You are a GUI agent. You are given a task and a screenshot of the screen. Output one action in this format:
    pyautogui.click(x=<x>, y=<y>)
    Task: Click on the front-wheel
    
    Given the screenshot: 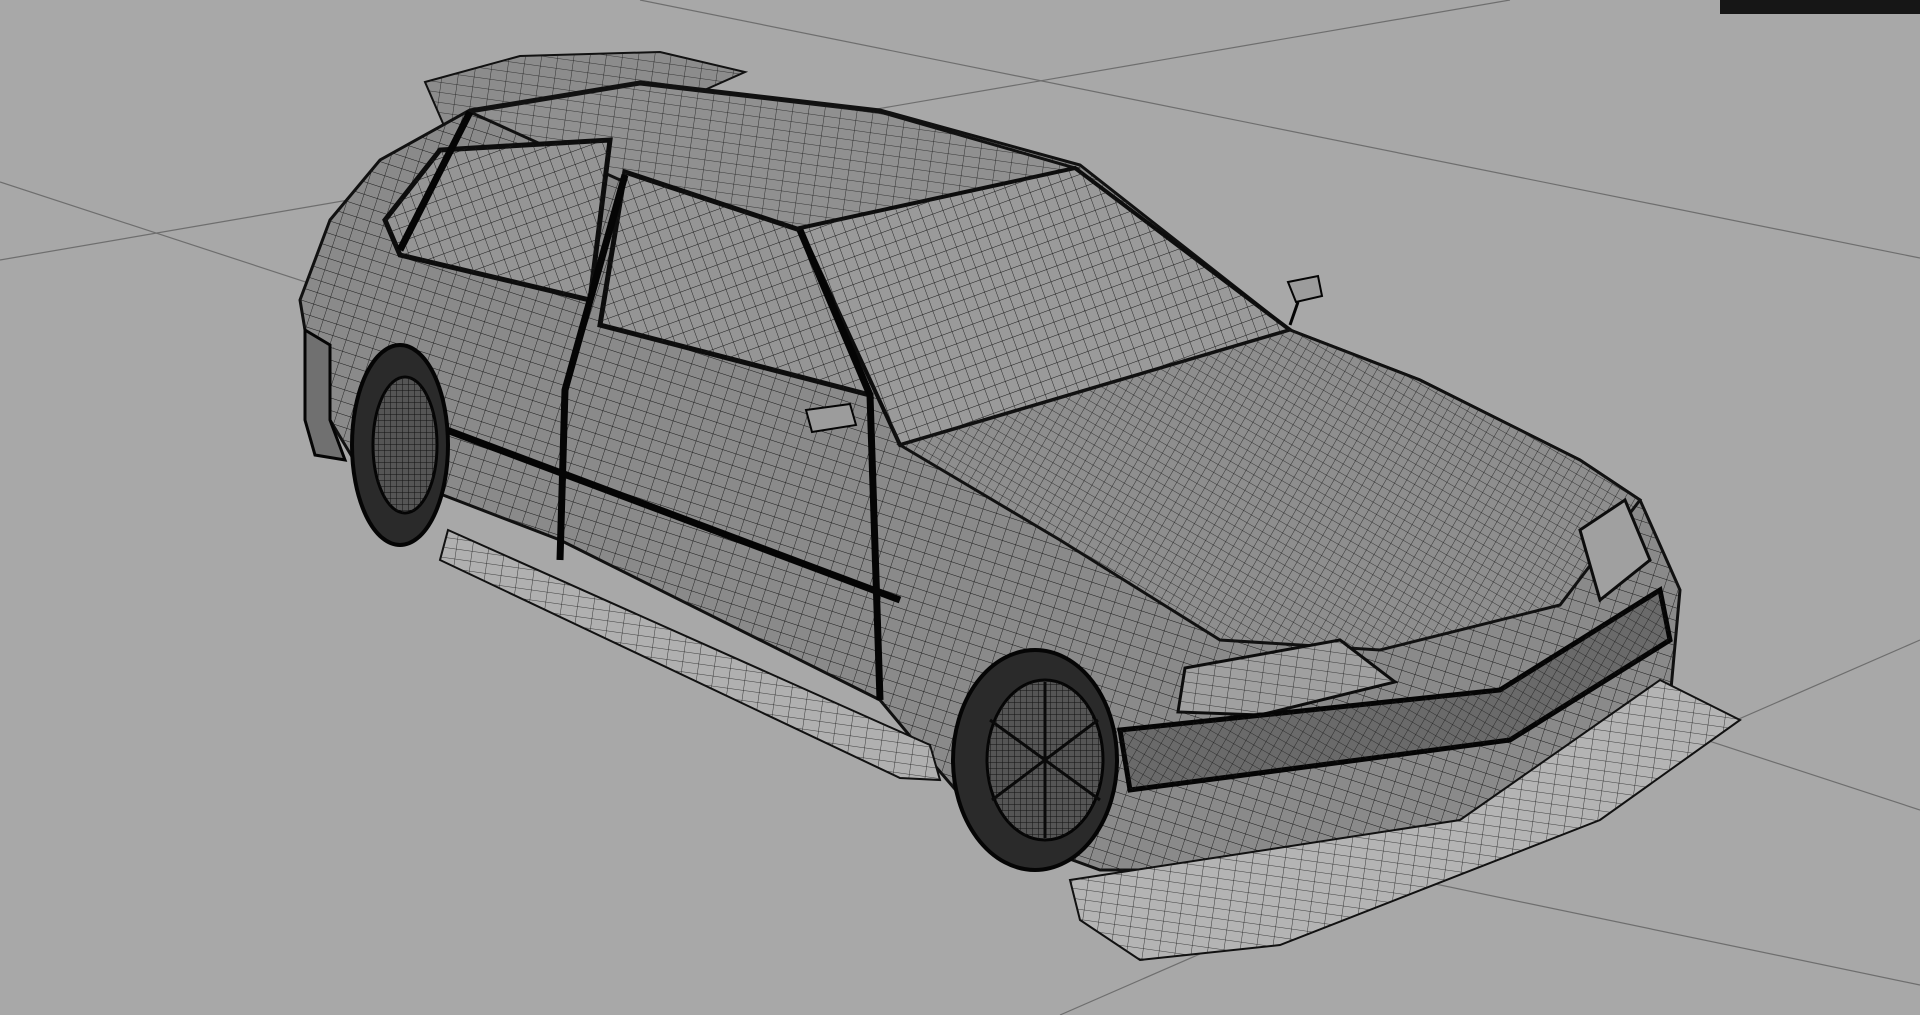 What is the action you would take?
    pyautogui.click(x=1035, y=760)
    